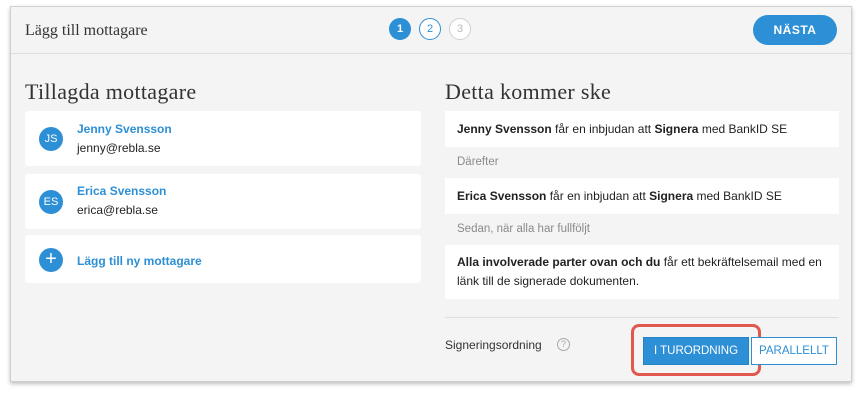  Describe the element at coordinates (676, 128) in the screenshot. I see `flow-step-1-action: Signera` at that location.